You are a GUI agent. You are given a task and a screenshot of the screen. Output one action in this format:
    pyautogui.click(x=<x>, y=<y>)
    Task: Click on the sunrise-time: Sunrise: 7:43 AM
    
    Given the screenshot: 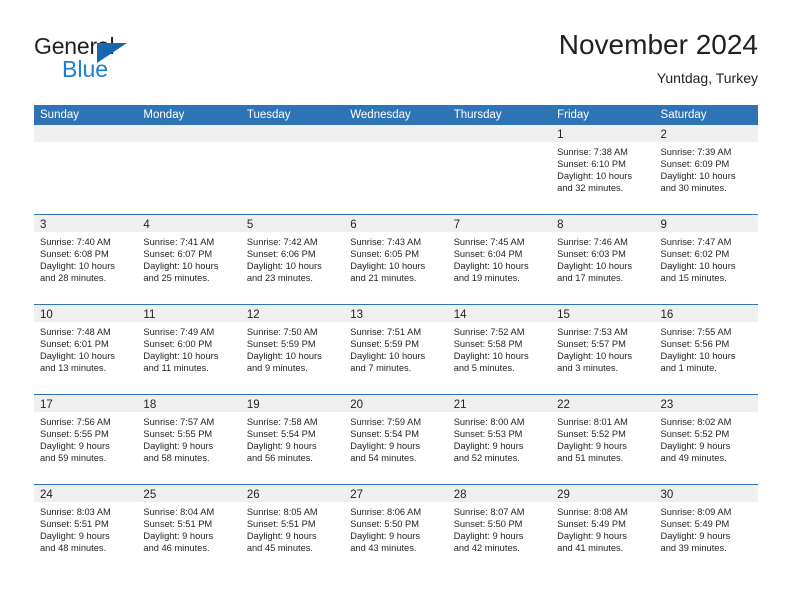 What is the action you would take?
    pyautogui.click(x=386, y=242)
    